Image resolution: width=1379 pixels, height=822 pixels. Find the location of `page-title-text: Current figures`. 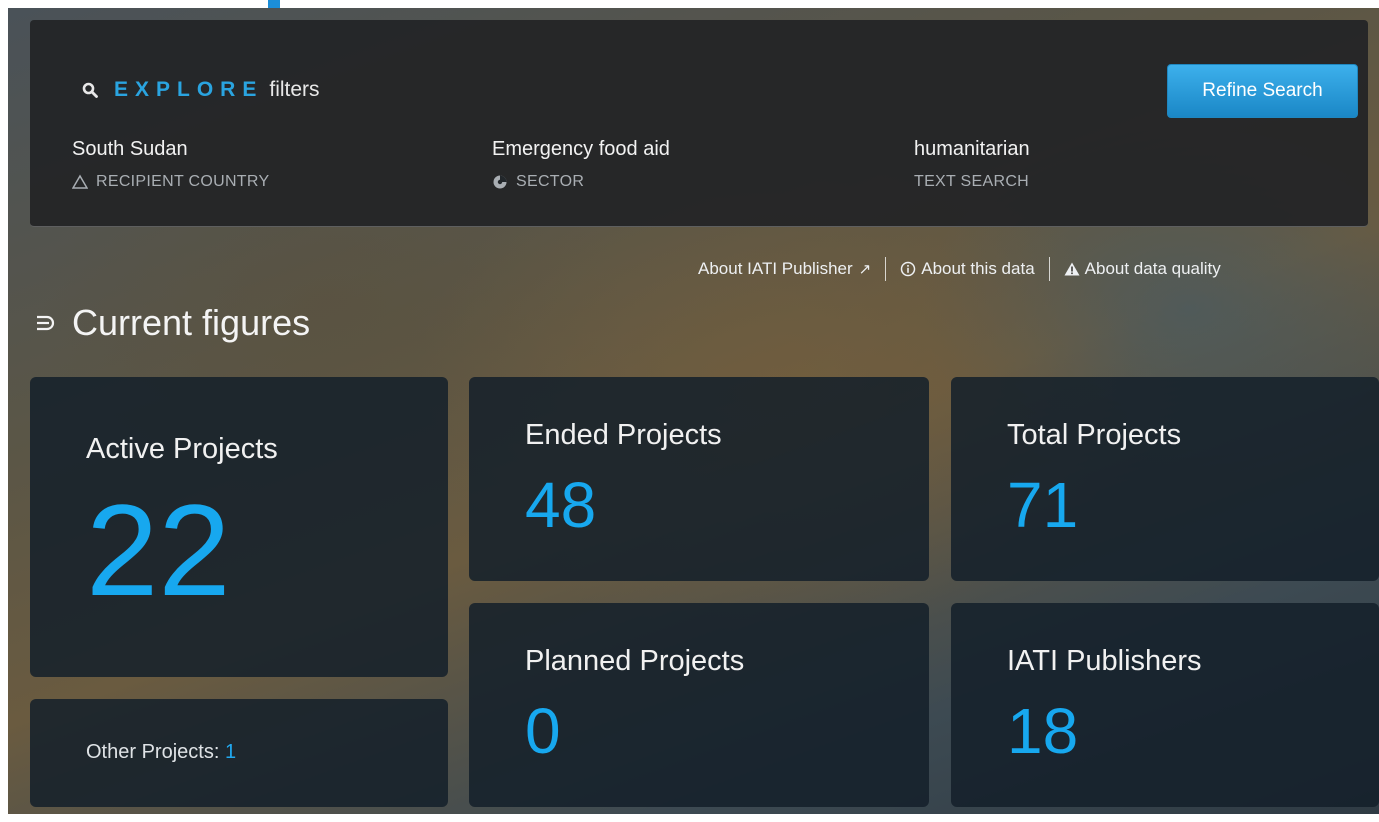

page-title-text: Current figures is located at coordinates (191, 322).